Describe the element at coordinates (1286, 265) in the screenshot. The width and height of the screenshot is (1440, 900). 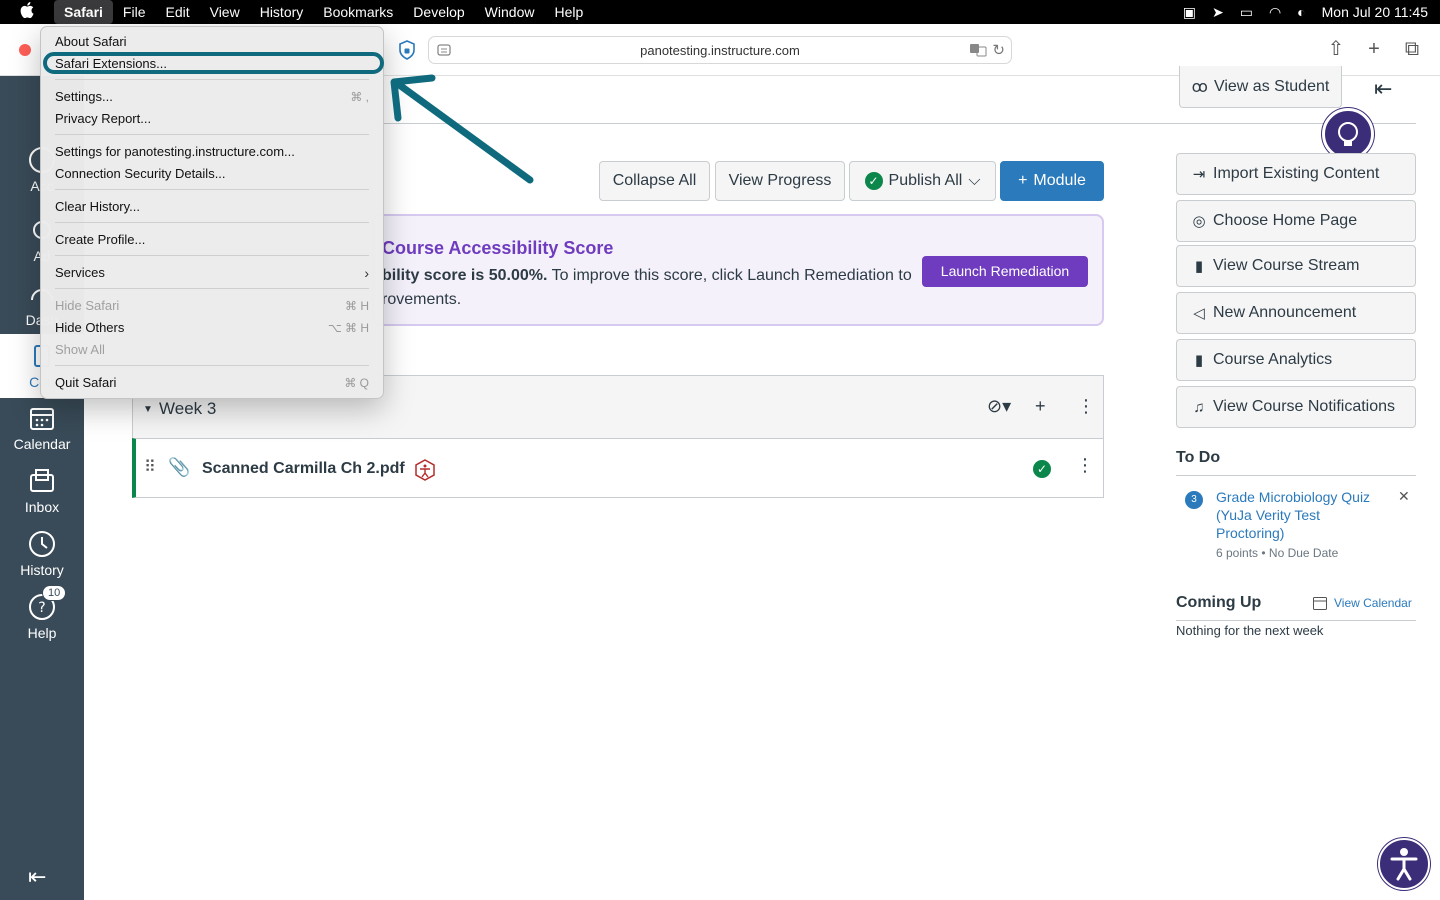
I see `view-course-stream-label: View Course Stream` at that location.